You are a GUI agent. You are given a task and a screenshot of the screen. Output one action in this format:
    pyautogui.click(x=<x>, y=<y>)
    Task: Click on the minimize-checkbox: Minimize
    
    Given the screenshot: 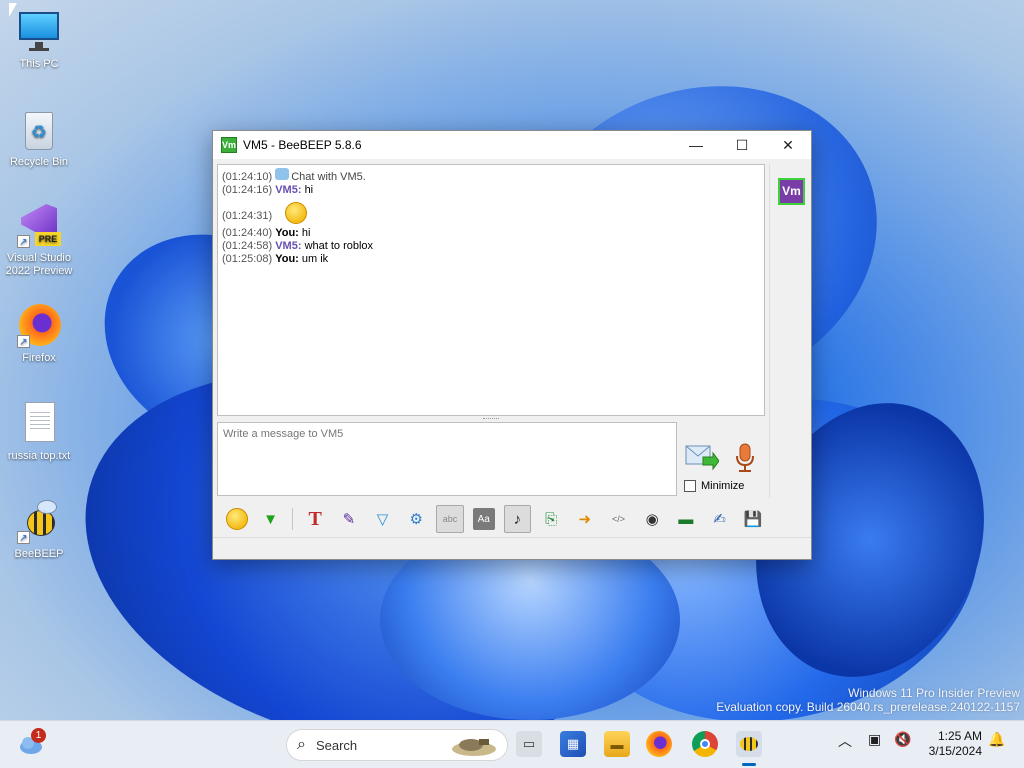 What is the action you would take?
    pyautogui.click(x=714, y=486)
    